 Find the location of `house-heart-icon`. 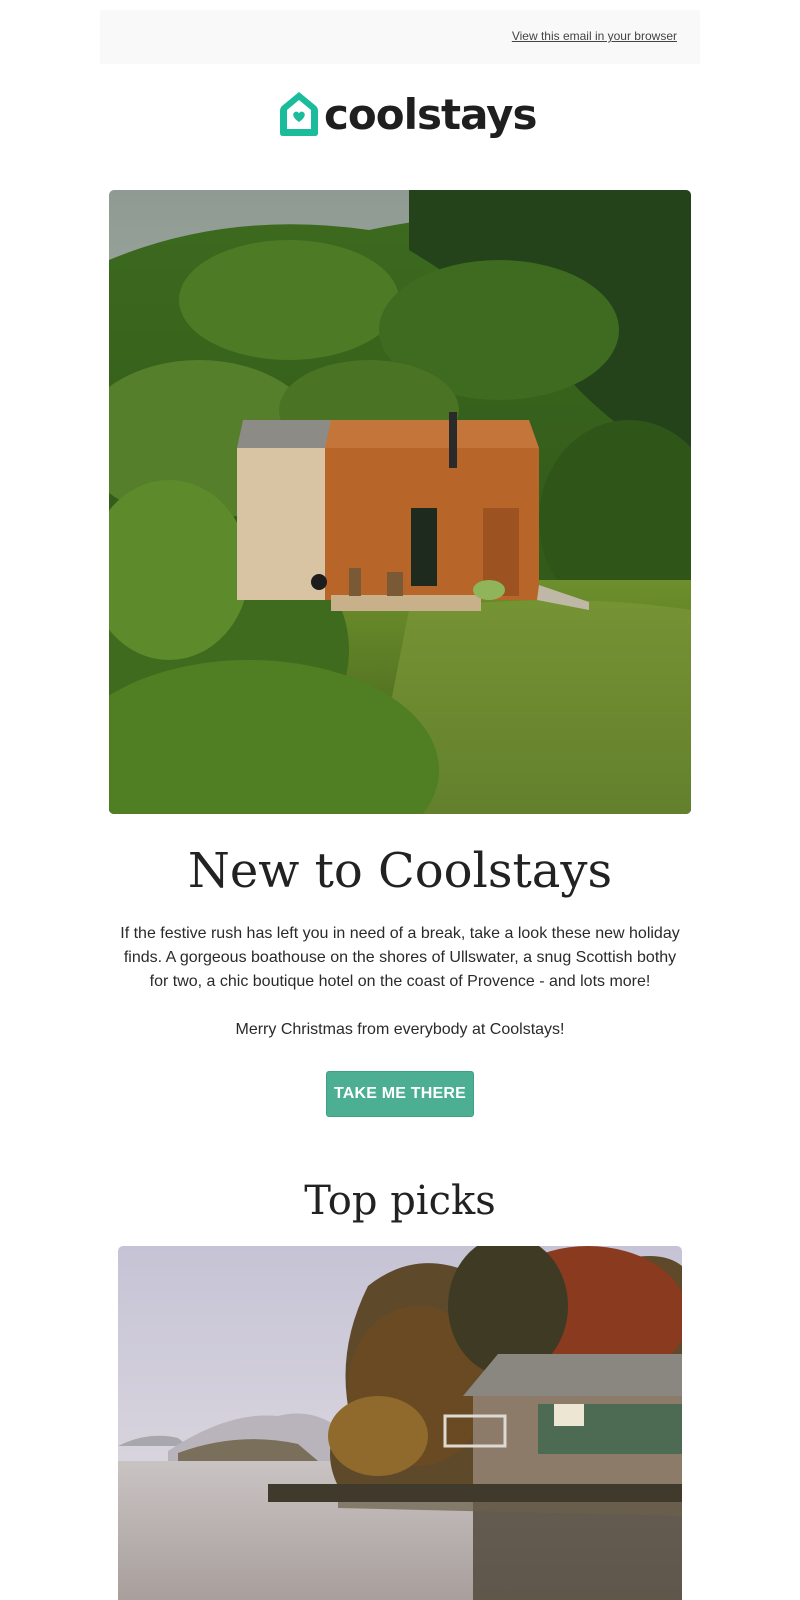

house-heart-icon is located at coordinates (299, 114).